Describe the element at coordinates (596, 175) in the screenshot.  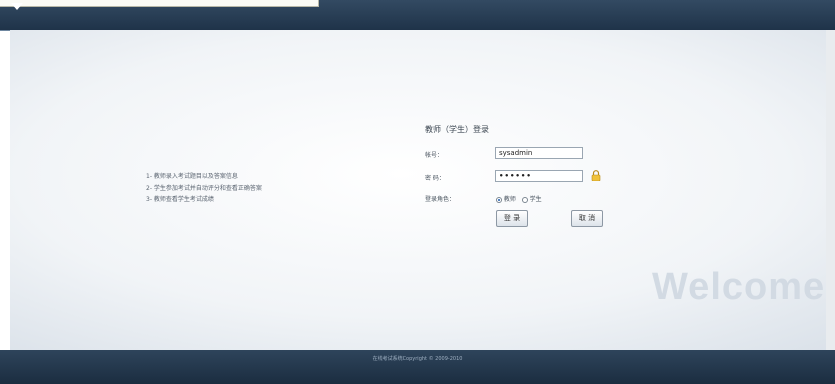
I see `lock-icon` at that location.